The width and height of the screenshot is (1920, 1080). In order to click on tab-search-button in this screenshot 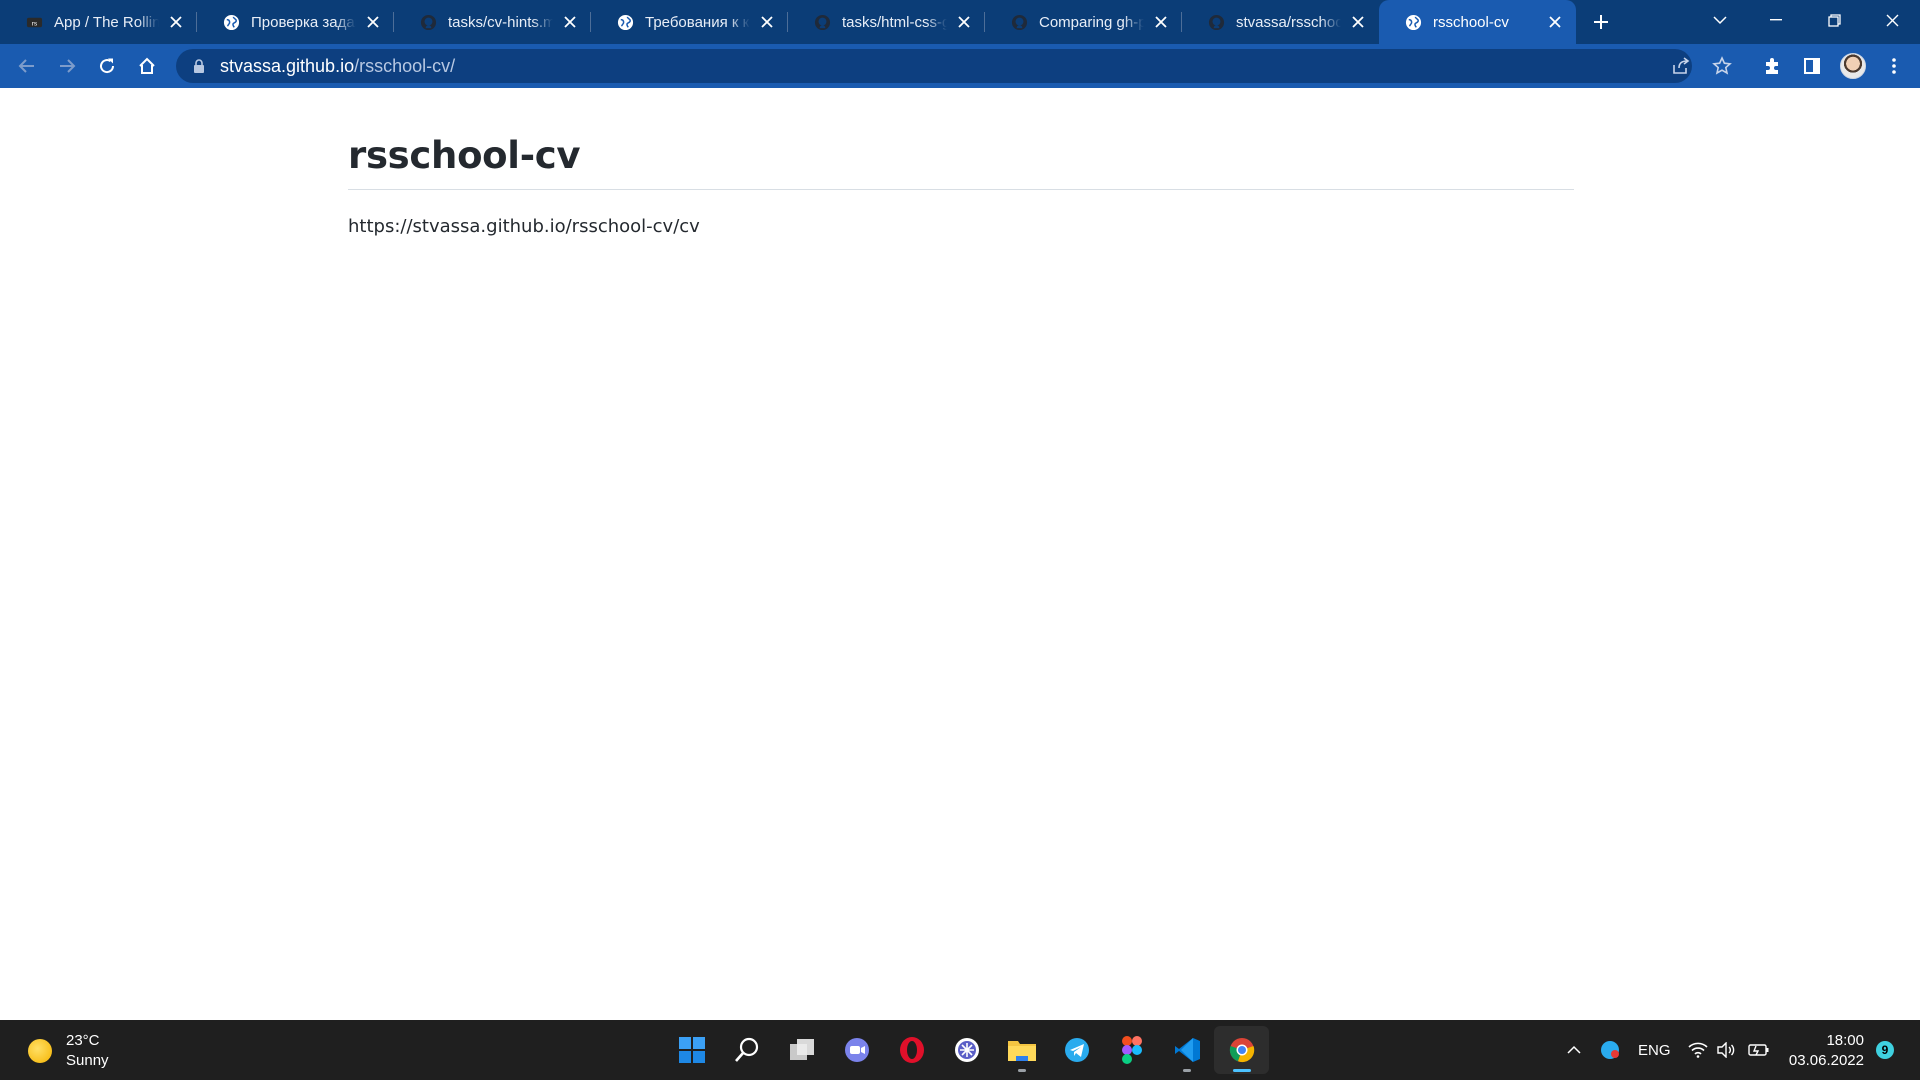, I will do `click(1720, 20)`.